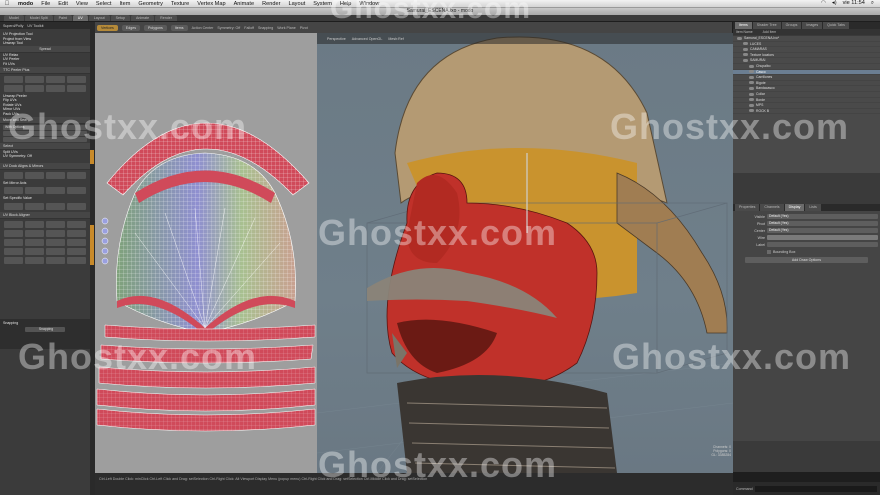  I want to click on app-menu: modo, so click(25, 4).